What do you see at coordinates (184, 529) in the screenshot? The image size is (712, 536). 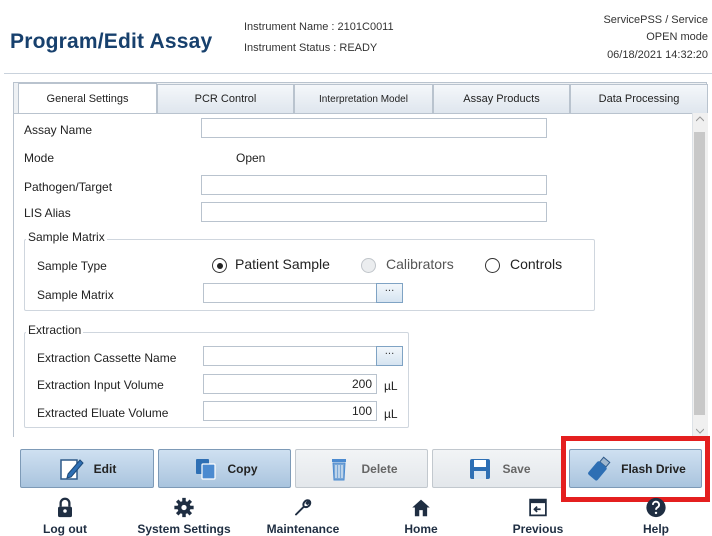 I see `system-settings-label: System Settings` at bounding box center [184, 529].